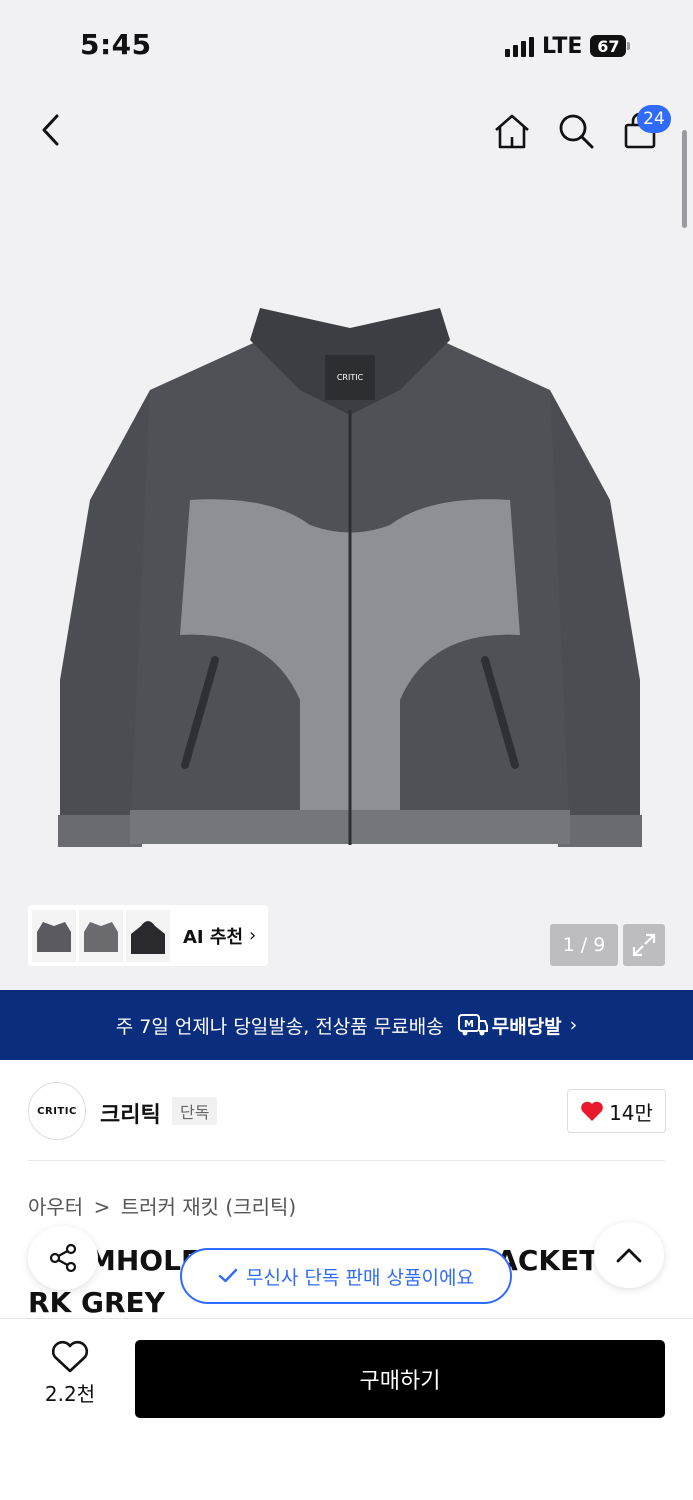 The width and height of the screenshot is (693, 1500). I want to click on share-button, so click(63, 1258).